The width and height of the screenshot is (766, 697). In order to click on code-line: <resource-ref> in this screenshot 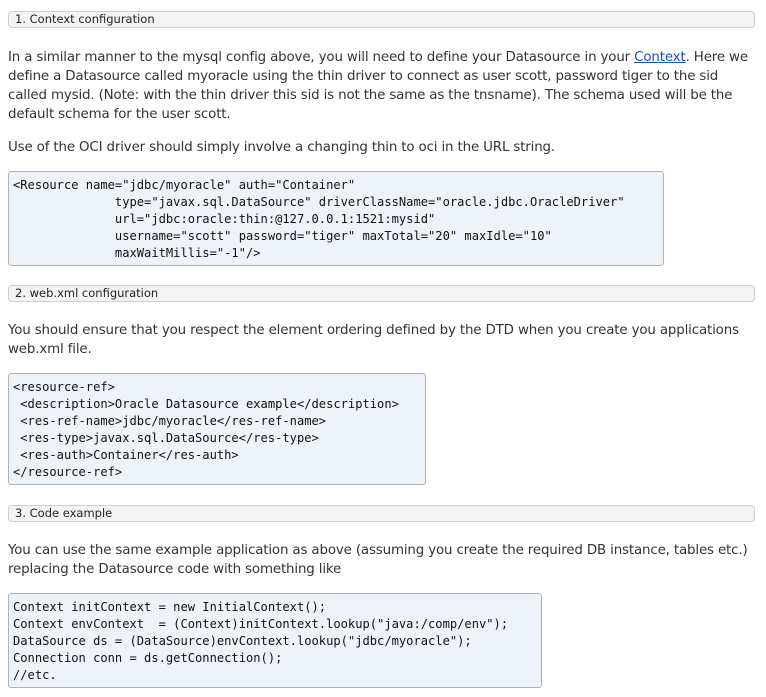, I will do `click(64, 387)`.